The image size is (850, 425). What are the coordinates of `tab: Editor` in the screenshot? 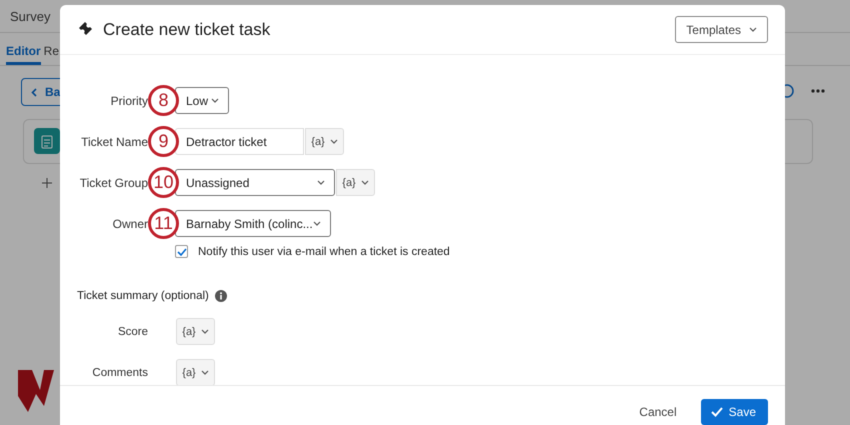 It's located at (23, 49).